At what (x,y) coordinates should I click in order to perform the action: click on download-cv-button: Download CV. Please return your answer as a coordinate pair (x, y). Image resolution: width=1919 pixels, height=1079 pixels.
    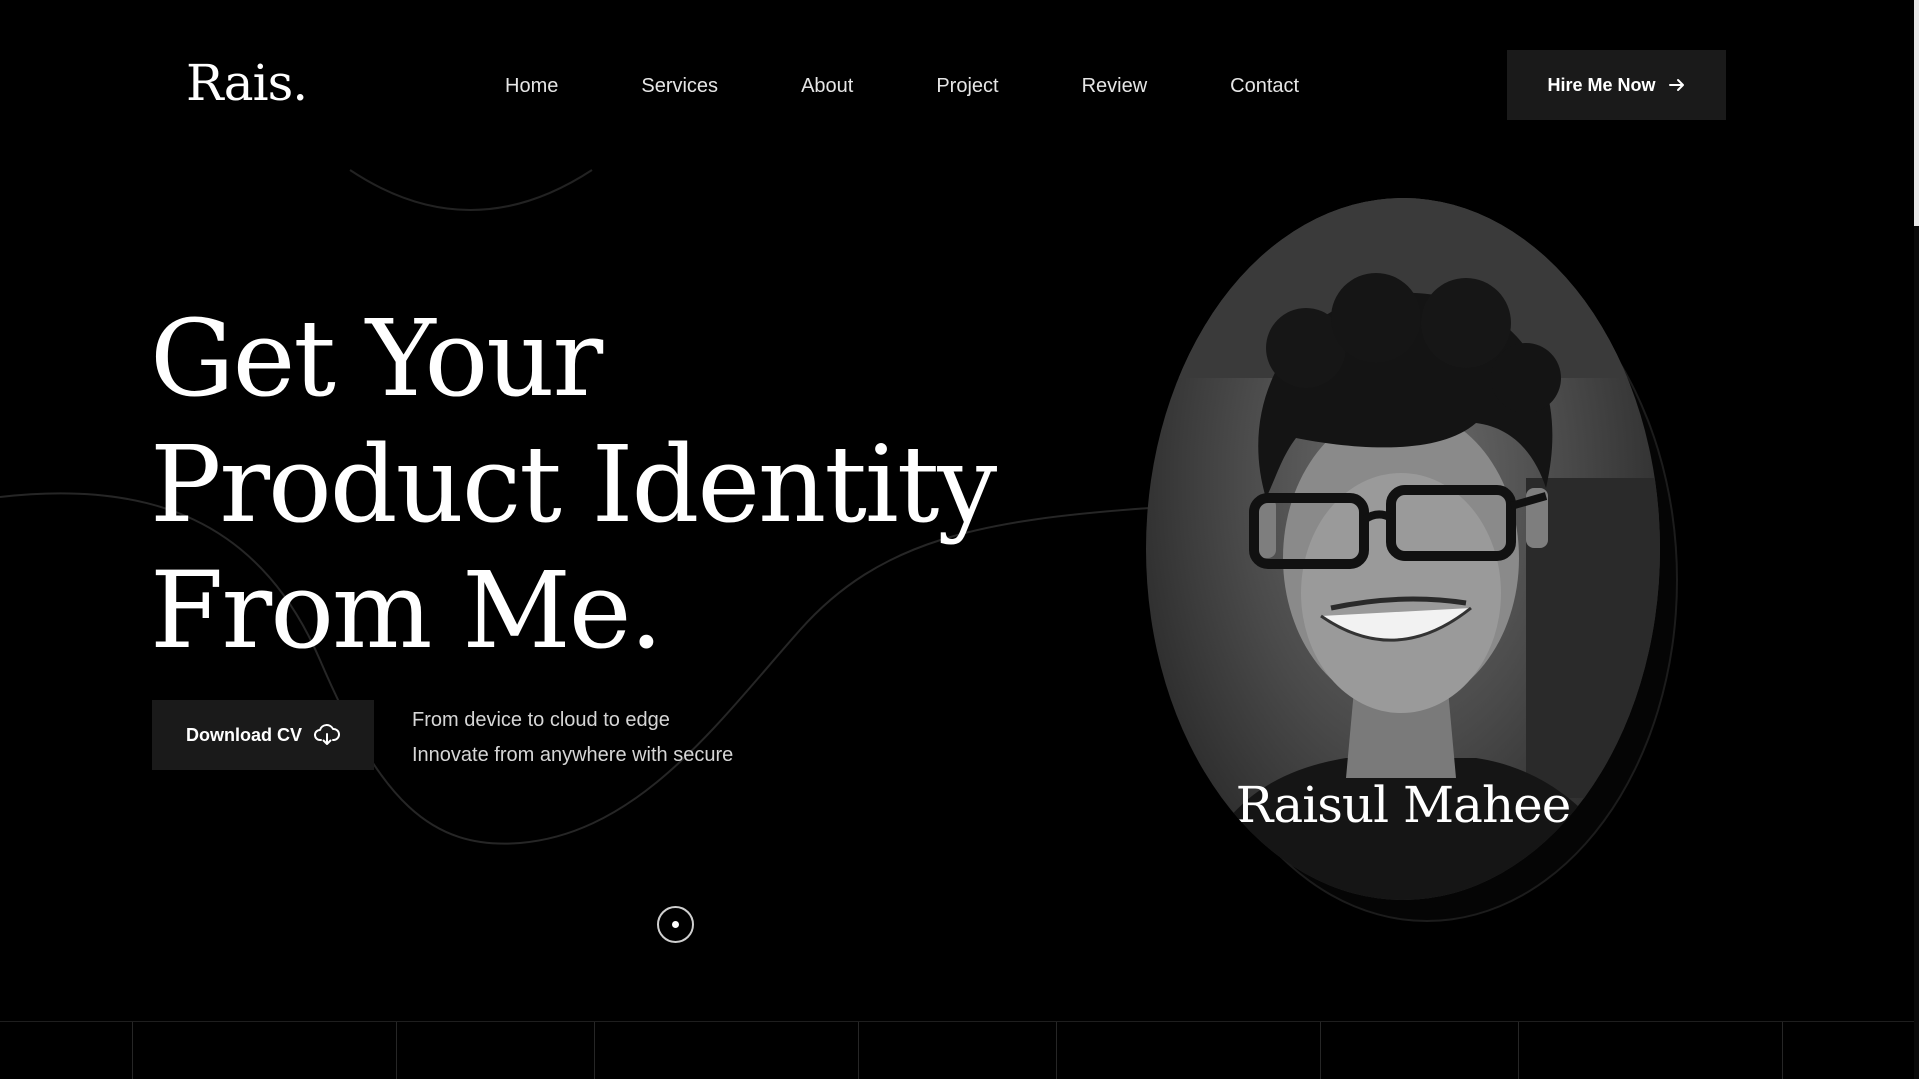
    Looking at the image, I should click on (263, 735).